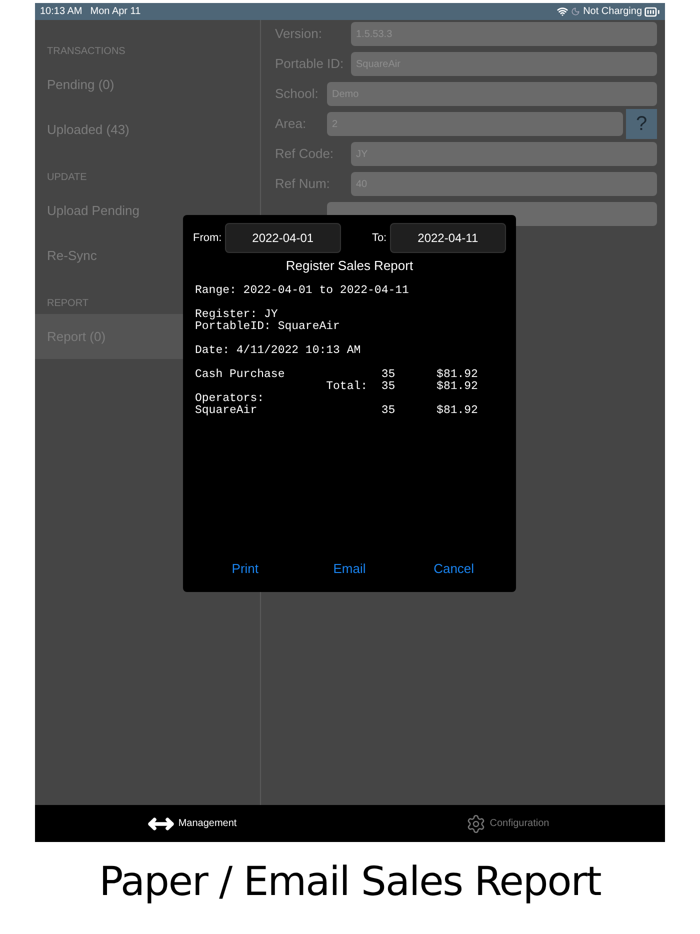  What do you see at coordinates (508, 824) in the screenshot?
I see `tab-item: Configuration` at bounding box center [508, 824].